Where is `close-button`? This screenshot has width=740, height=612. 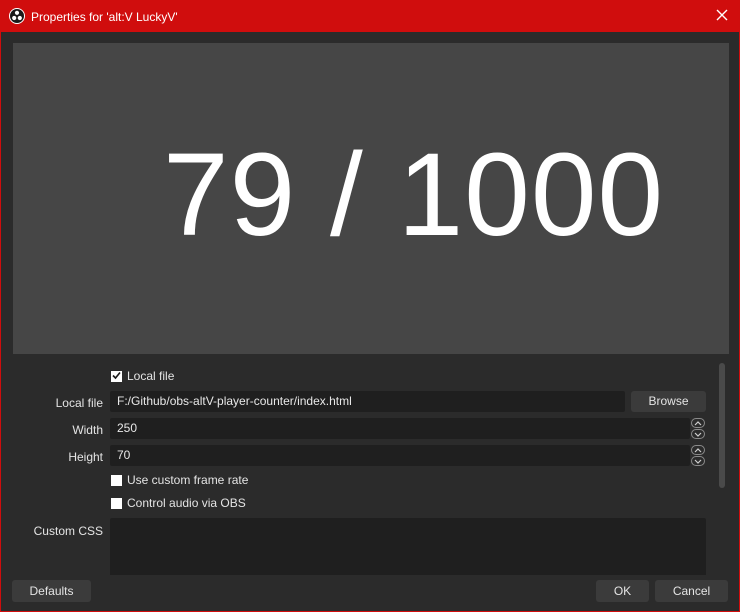
close-button is located at coordinates (722, 16).